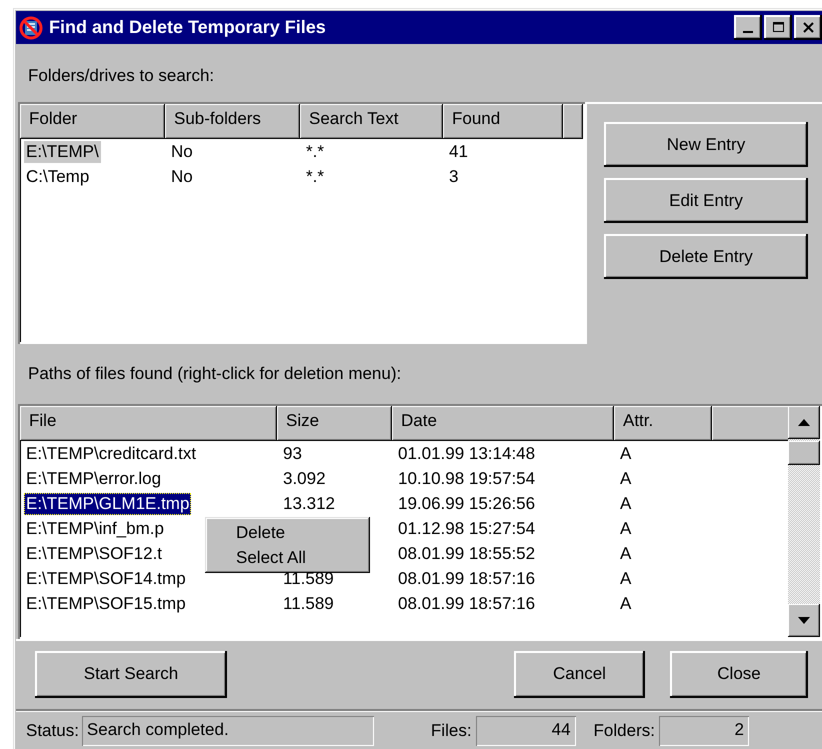  I want to click on maximize-button, so click(778, 27).